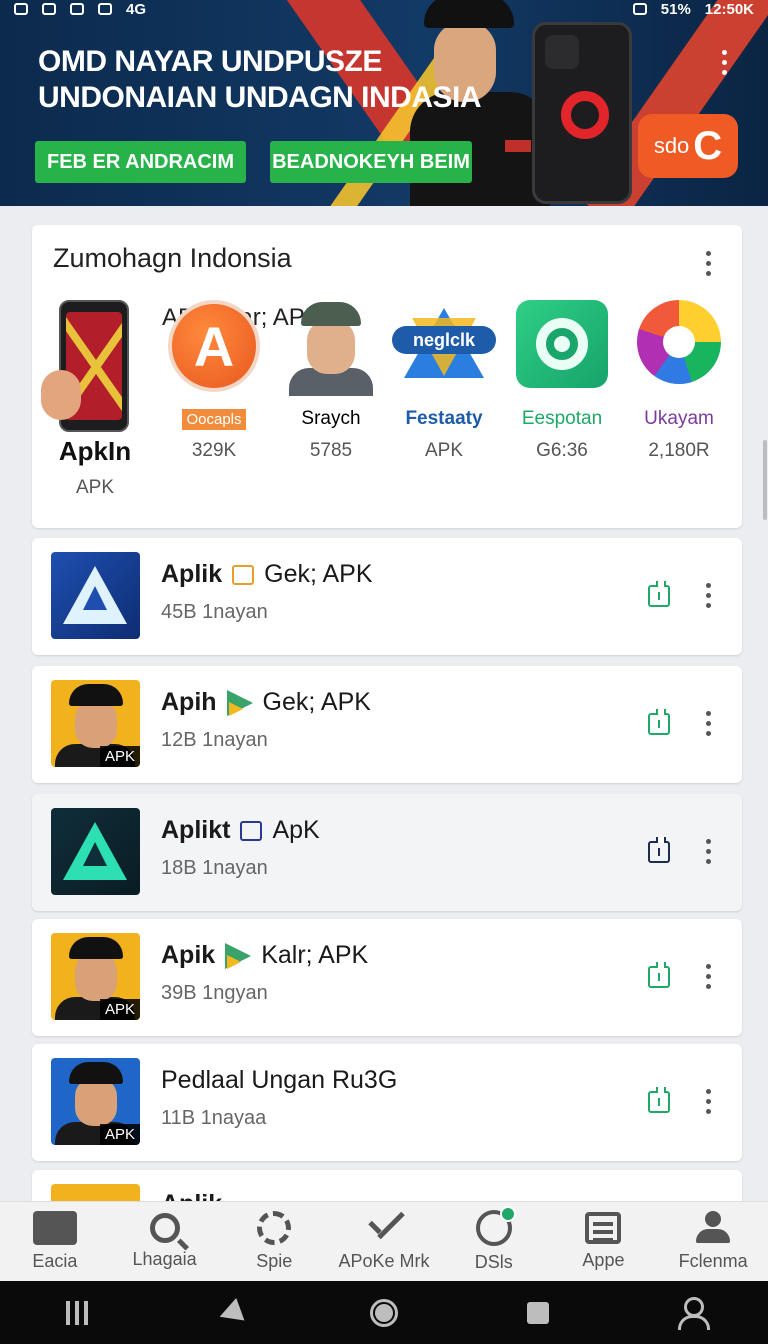 This screenshot has width=768, height=1344. I want to click on featured-app-tag: Oocapls, so click(214, 419).